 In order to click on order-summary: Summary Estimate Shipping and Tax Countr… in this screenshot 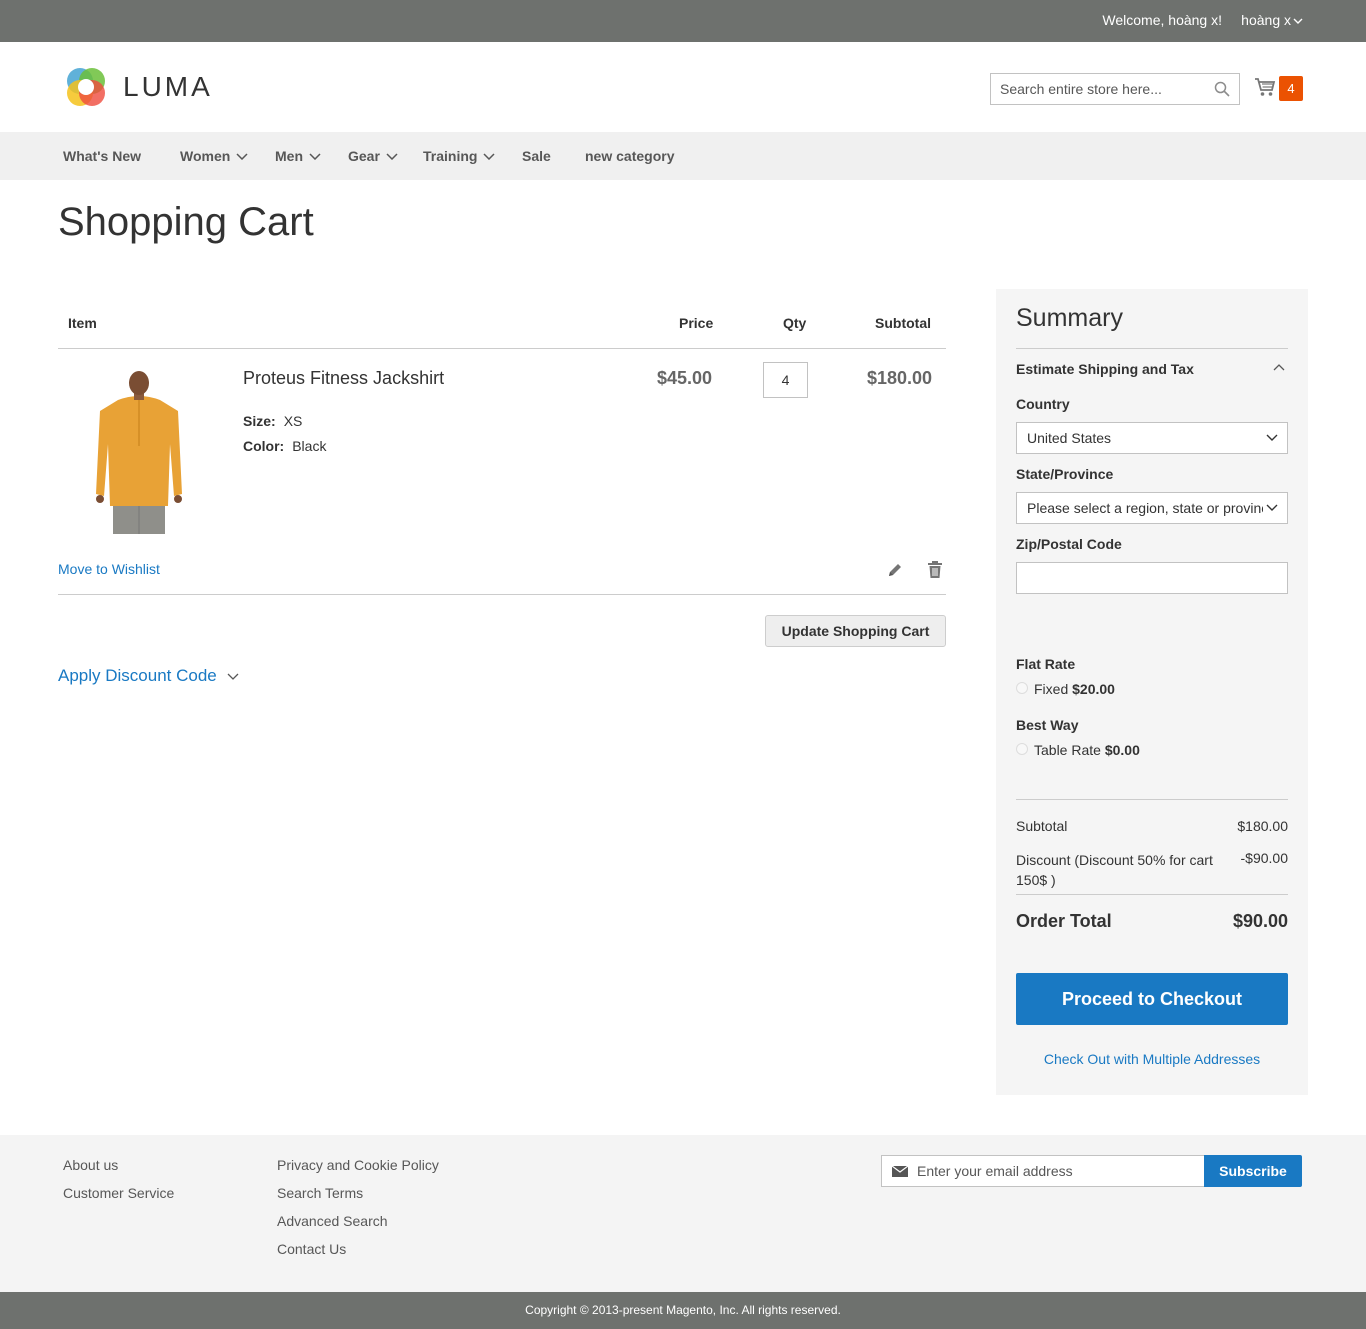, I will do `click(1152, 692)`.